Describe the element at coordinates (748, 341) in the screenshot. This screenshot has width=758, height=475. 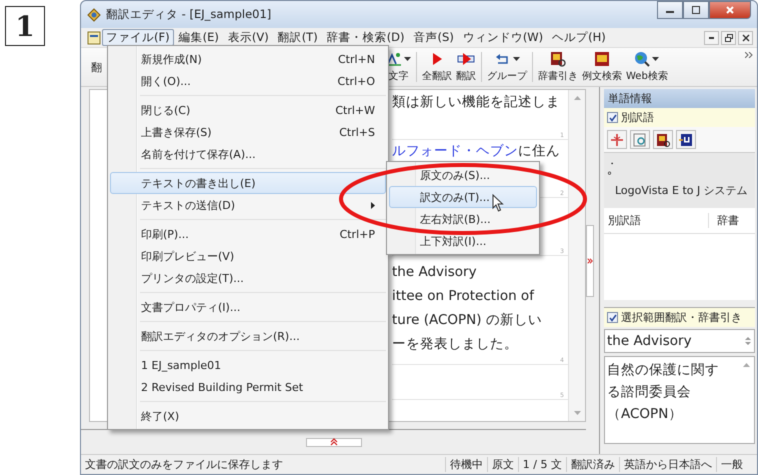
I see `spinner-arrows-icon` at that location.